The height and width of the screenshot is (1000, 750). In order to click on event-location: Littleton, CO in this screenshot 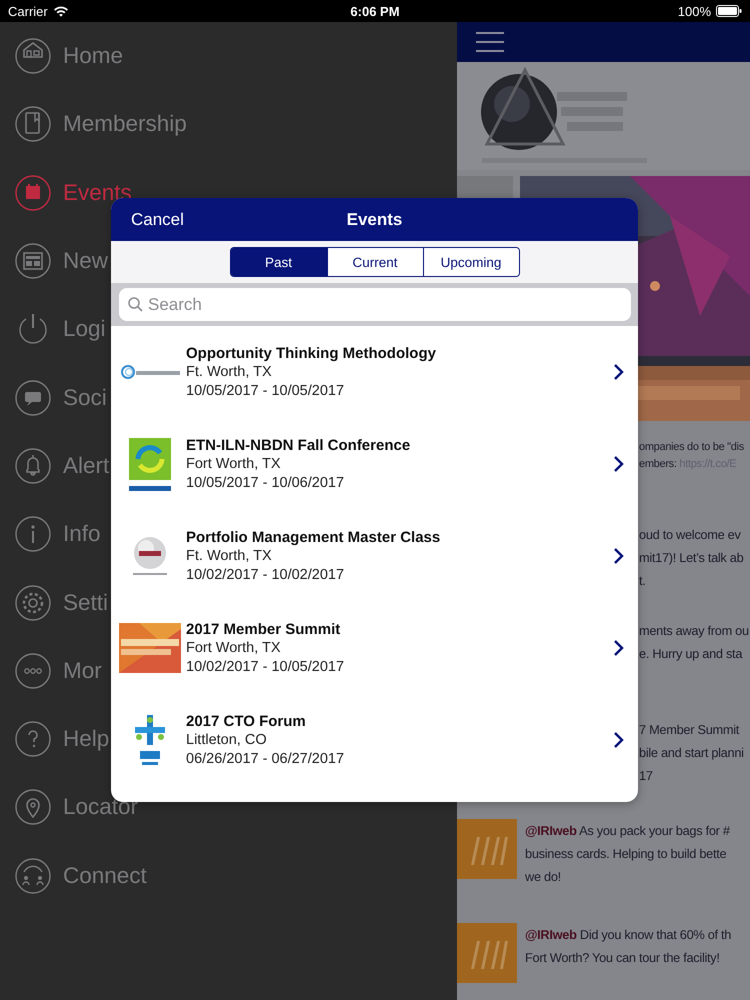, I will do `click(227, 740)`.